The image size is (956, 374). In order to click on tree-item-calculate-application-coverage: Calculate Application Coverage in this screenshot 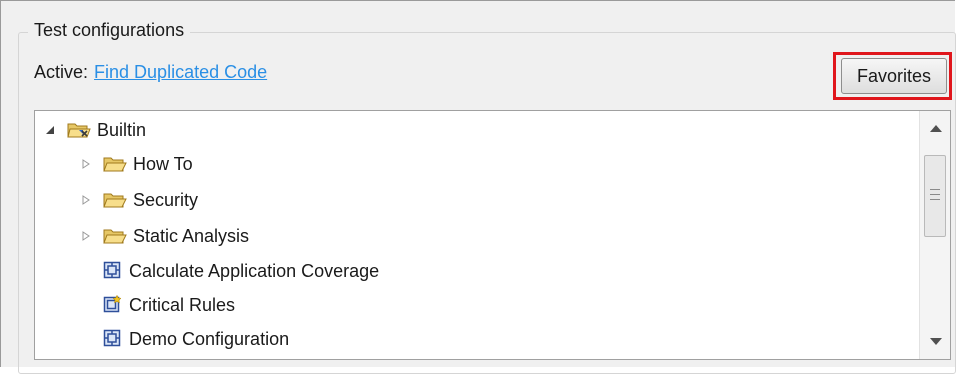, I will do `click(241, 271)`.